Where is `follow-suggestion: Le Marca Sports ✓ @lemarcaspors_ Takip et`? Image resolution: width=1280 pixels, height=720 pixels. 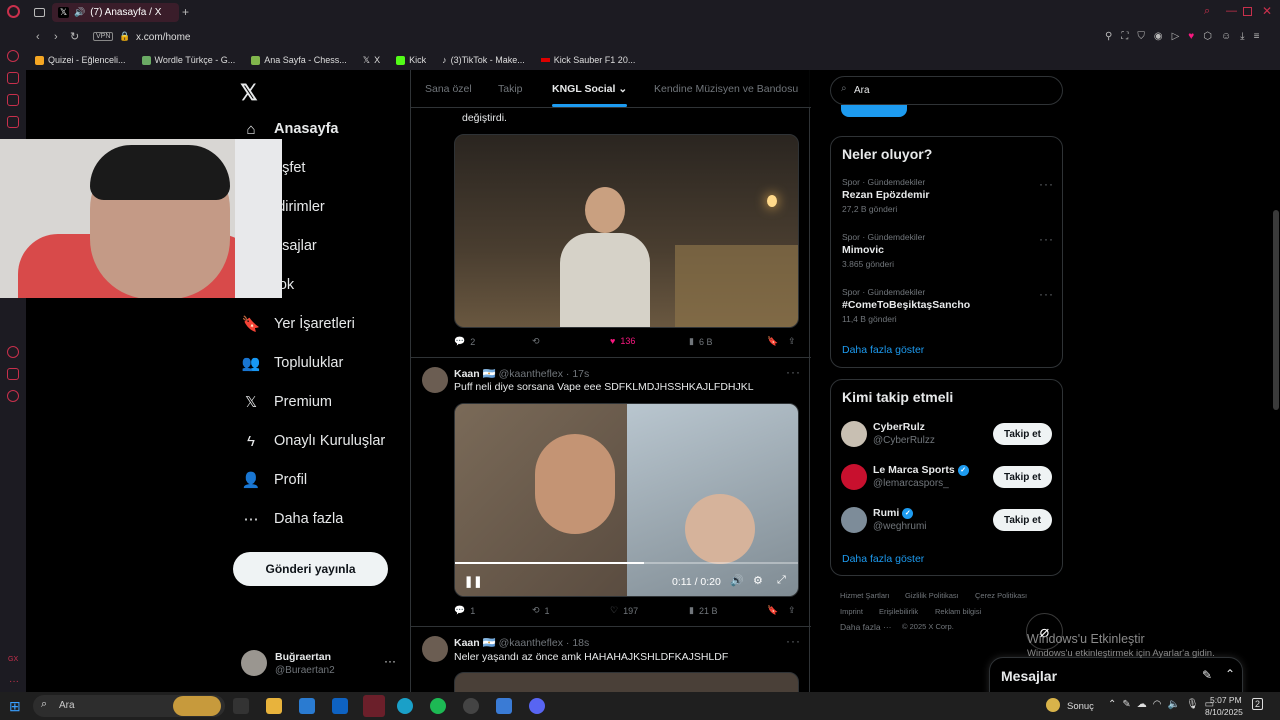 follow-suggestion: Le Marca Sports ✓ @lemarcaspors_ Takip et is located at coordinates (947, 477).